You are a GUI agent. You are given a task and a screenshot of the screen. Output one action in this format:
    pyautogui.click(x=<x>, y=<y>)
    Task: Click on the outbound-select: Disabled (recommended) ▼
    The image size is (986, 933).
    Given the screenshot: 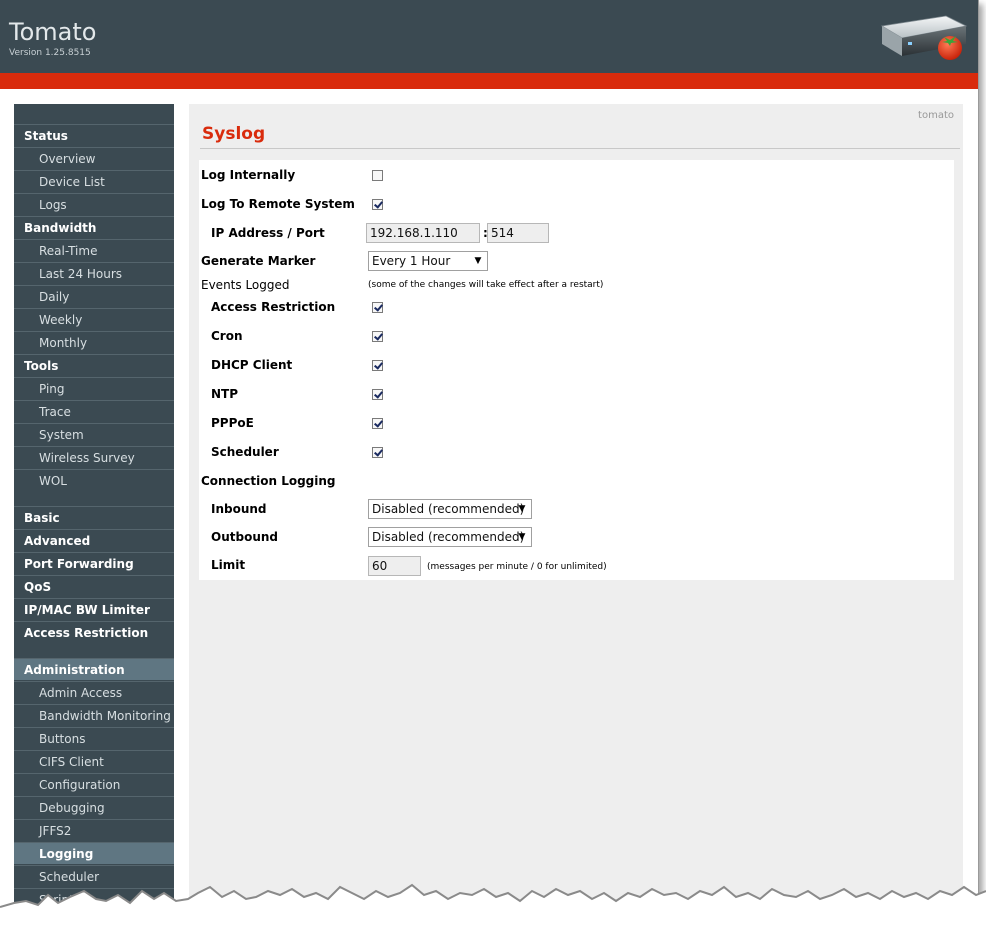 What is the action you would take?
    pyautogui.click(x=450, y=537)
    